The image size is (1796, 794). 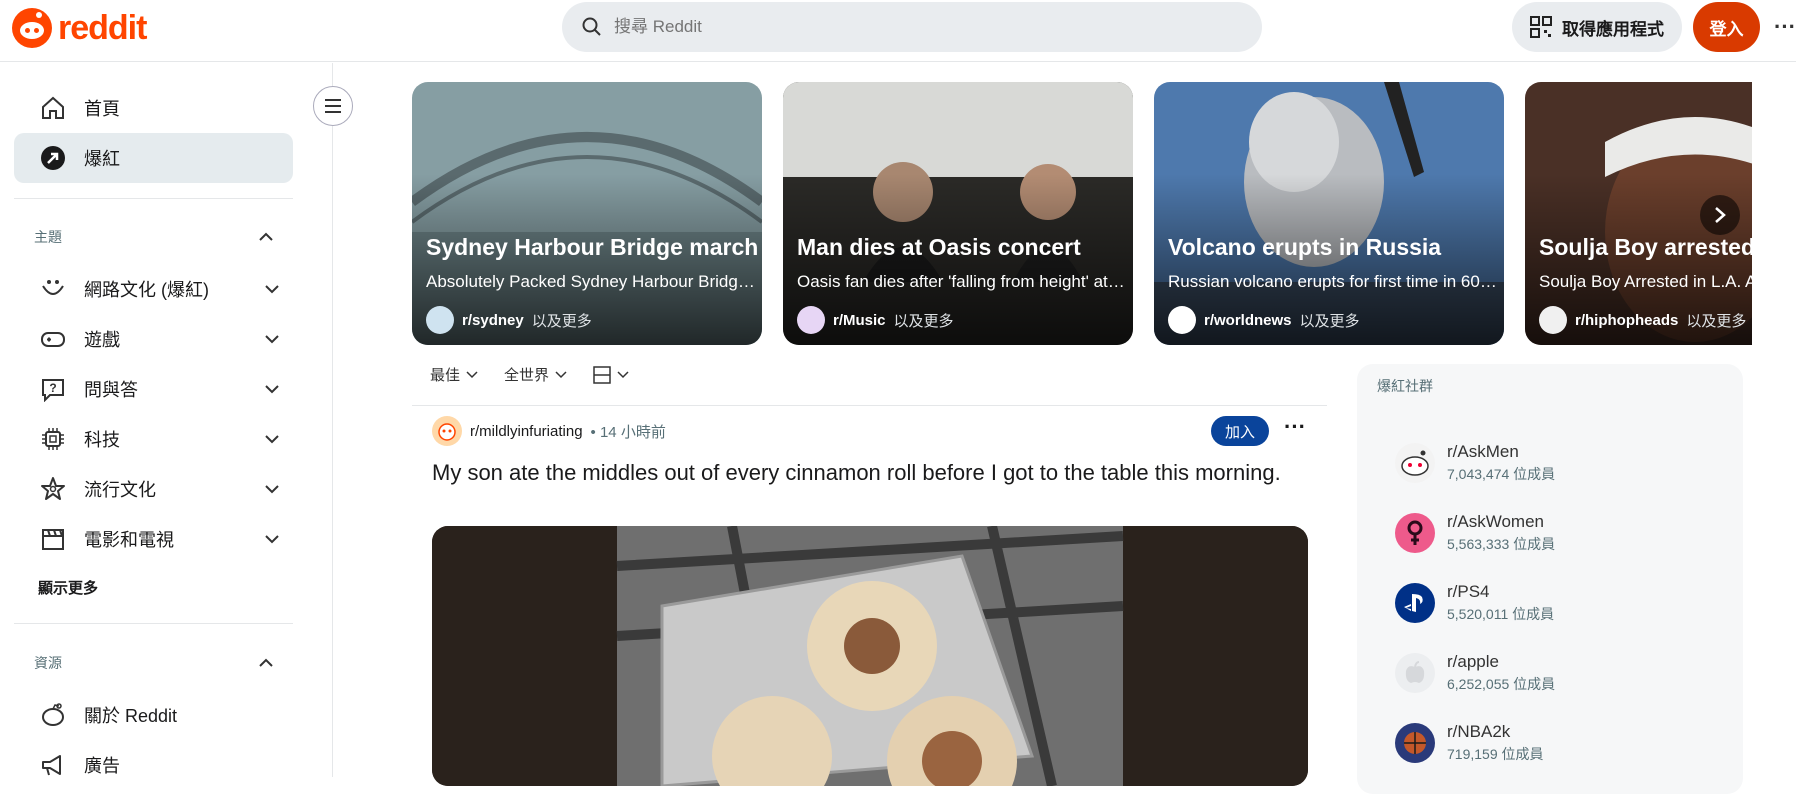 I want to click on resources-header: 資源, so click(x=154, y=663).